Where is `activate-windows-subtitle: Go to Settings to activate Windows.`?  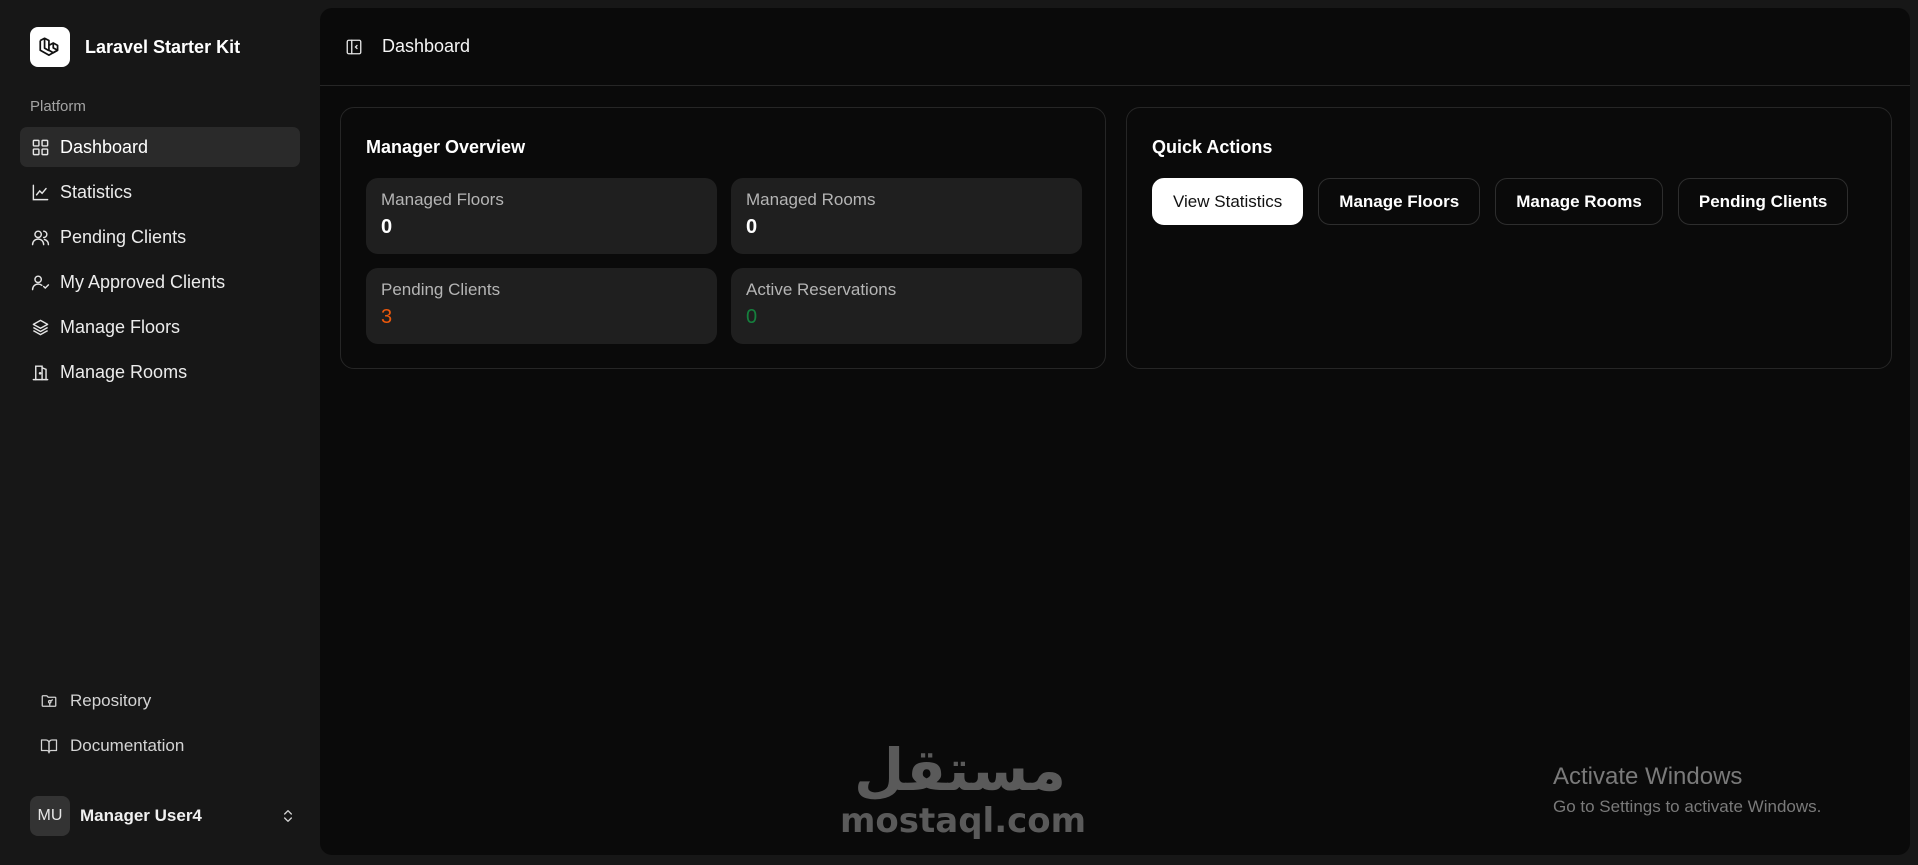 activate-windows-subtitle: Go to Settings to activate Windows. is located at coordinates (1687, 806).